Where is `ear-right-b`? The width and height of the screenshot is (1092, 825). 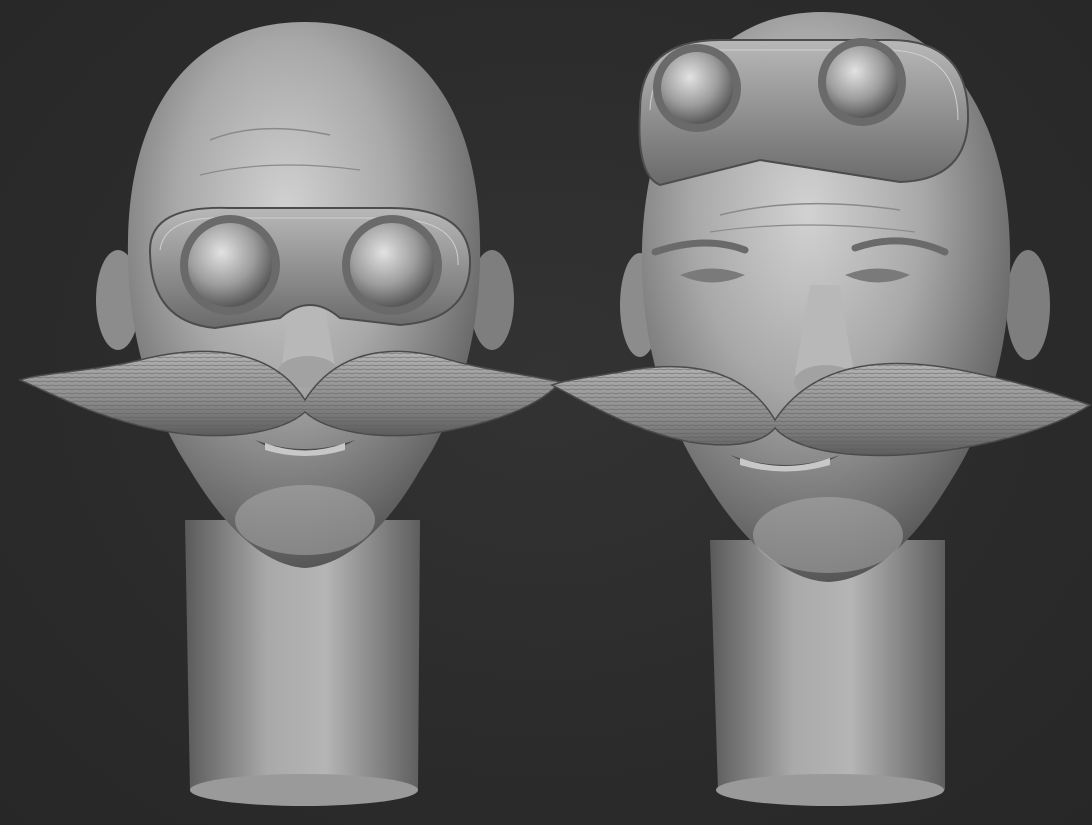
ear-right-b is located at coordinates (1028, 305).